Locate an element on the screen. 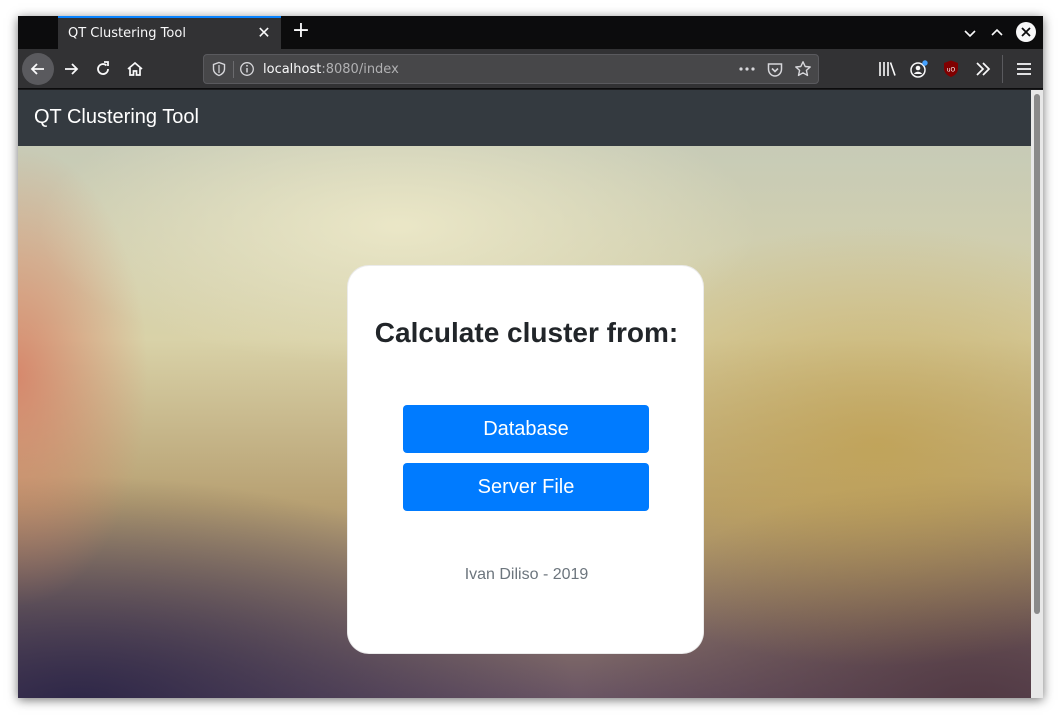  ublock-icon: uO is located at coordinates (951, 69).